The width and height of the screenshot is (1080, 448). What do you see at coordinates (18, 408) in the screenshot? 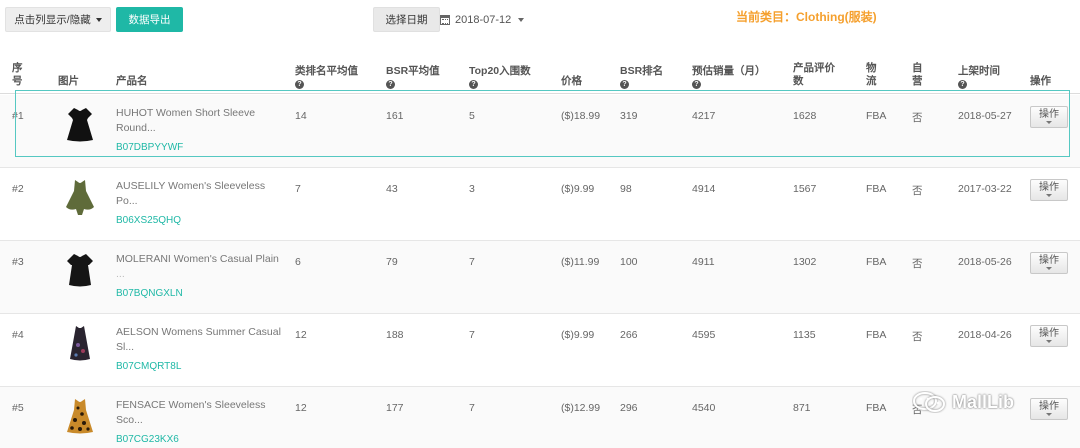
I see `row-index: #5` at bounding box center [18, 408].